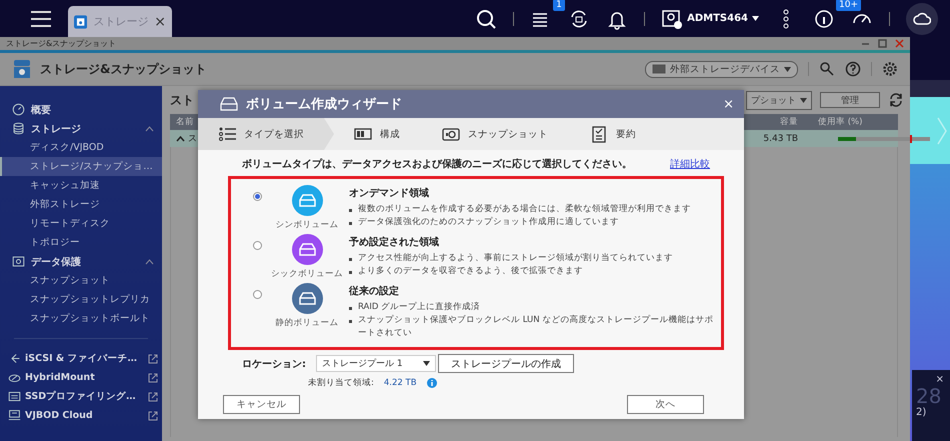 The height and width of the screenshot is (441, 950). Describe the element at coordinates (922, 412) in the screenshot. I see `notification-text: 2)` at that location.